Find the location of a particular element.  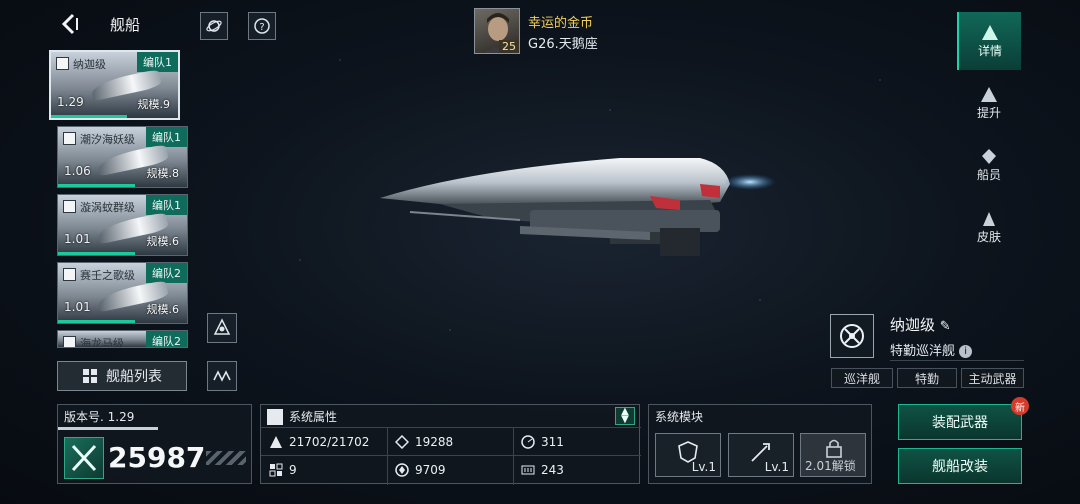

chevron-left-icon is located at coordinates (69, 24).